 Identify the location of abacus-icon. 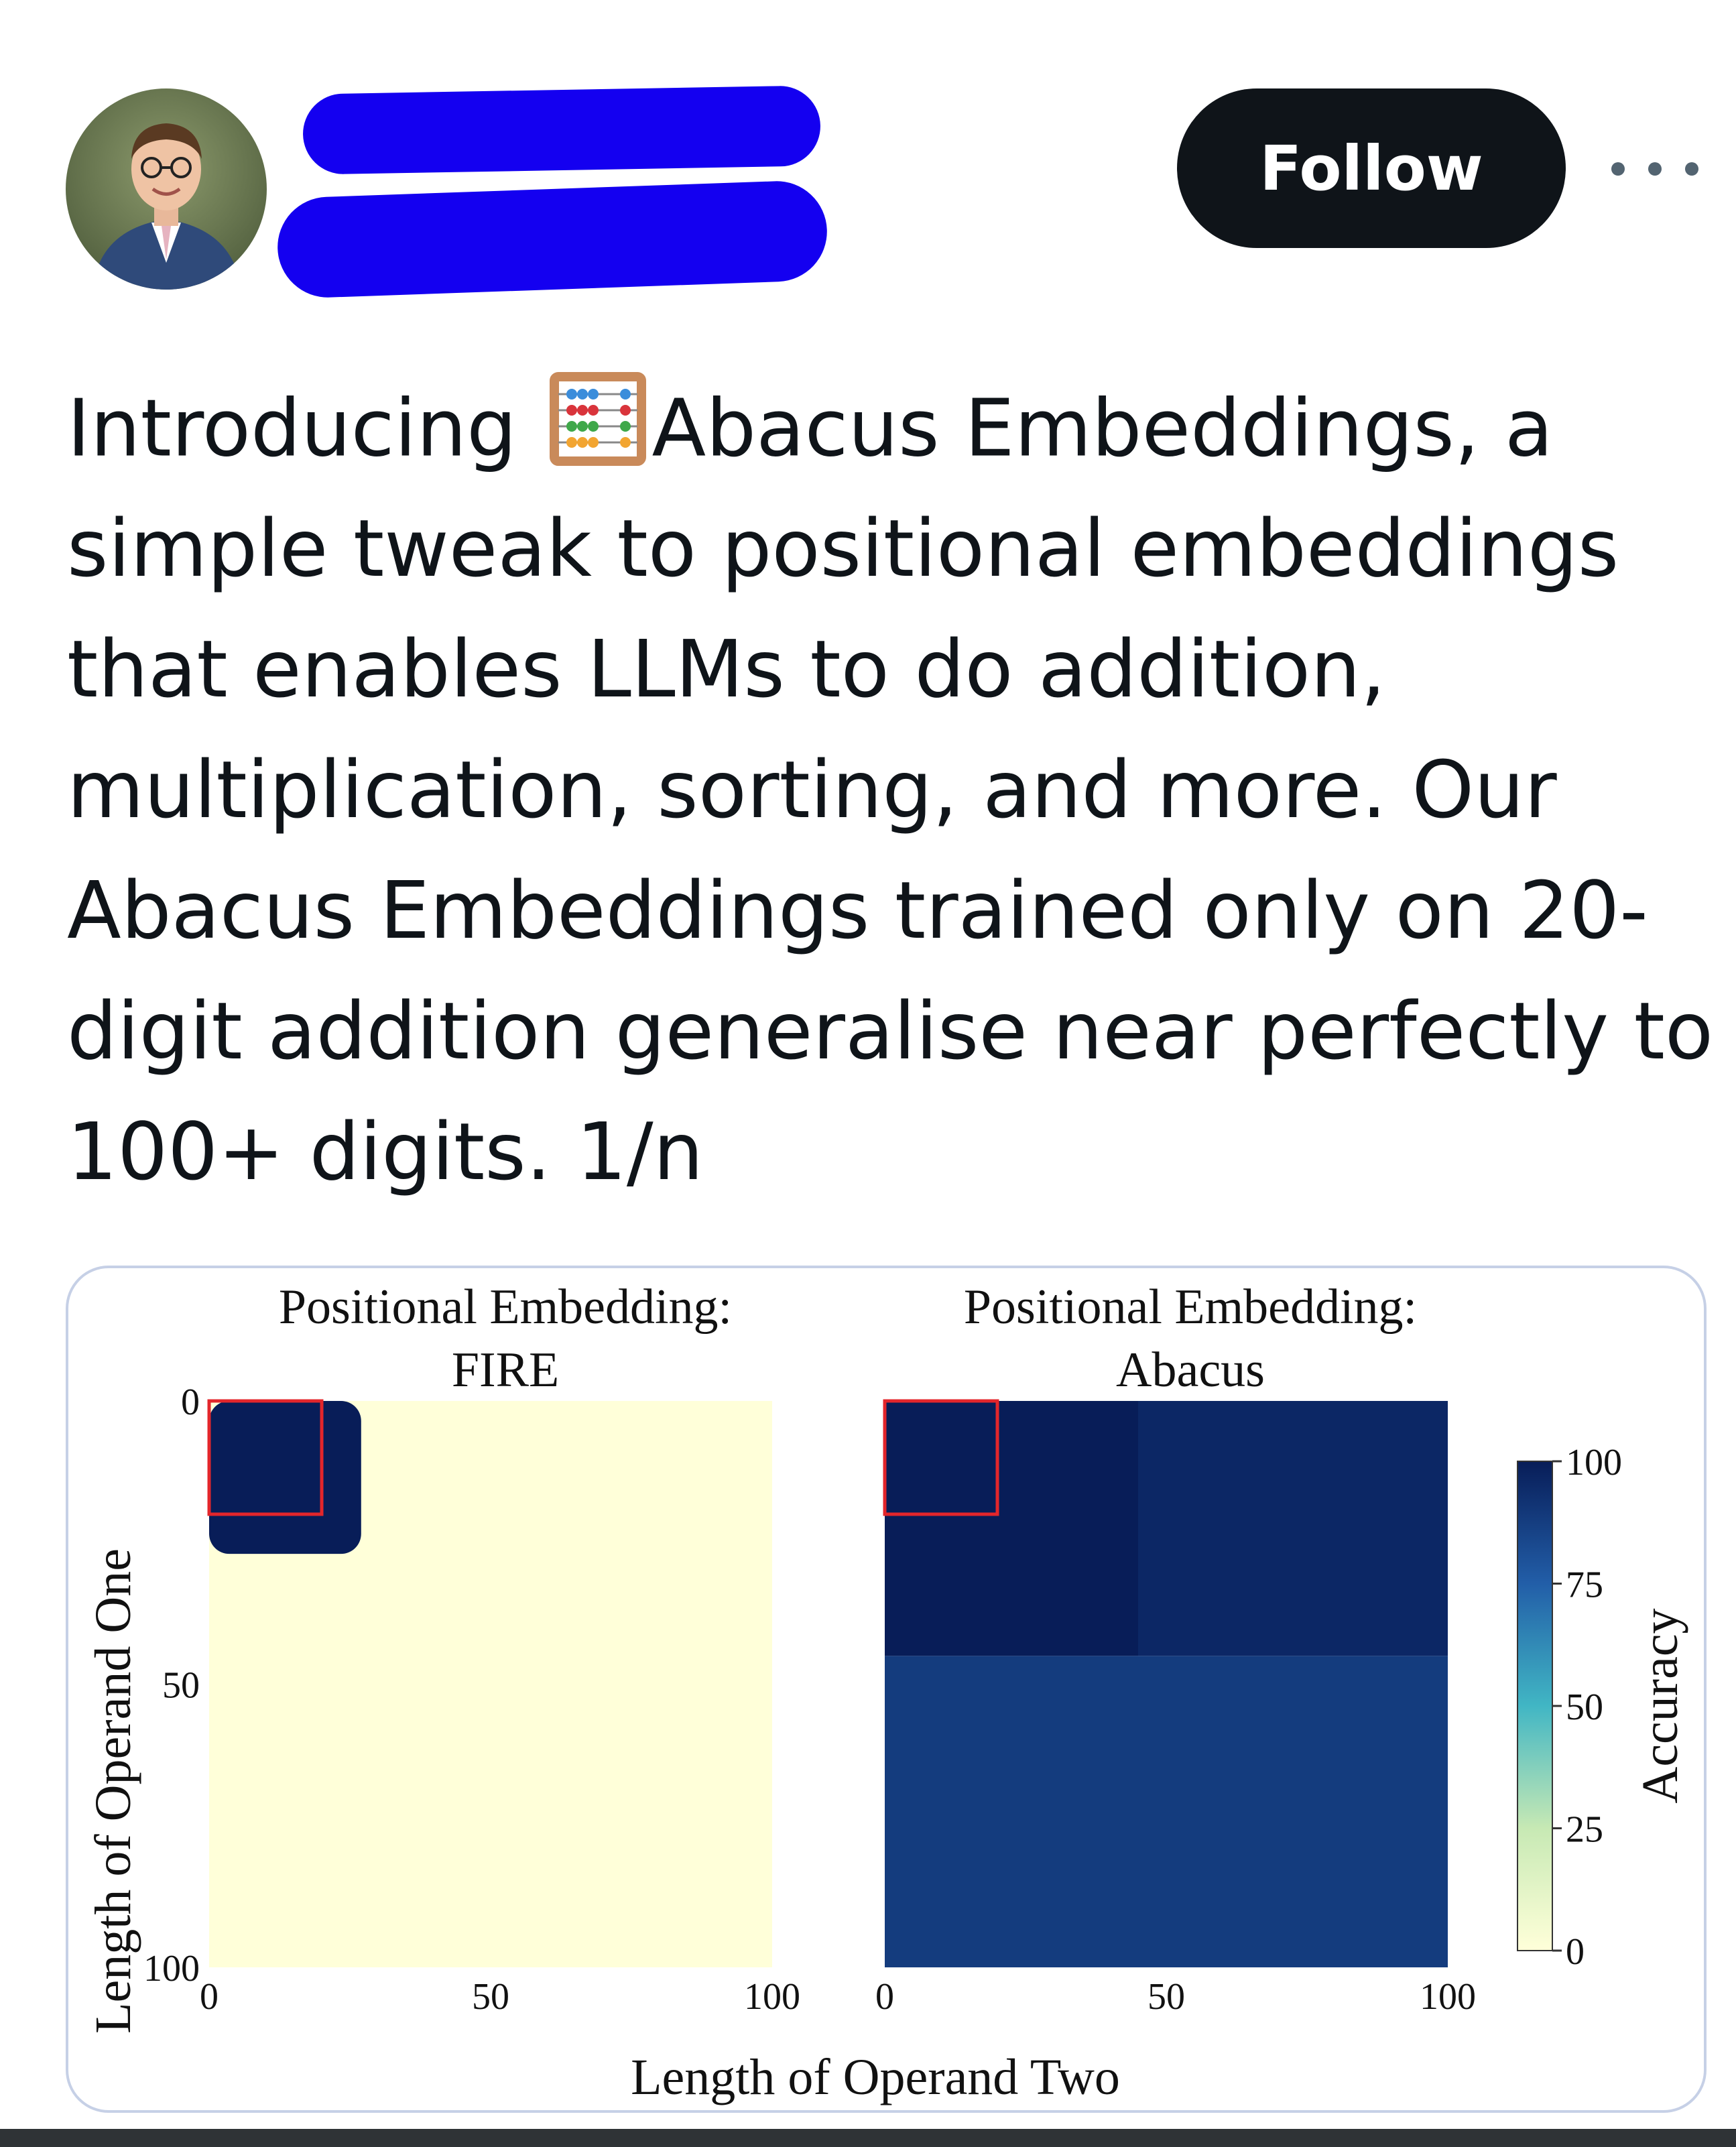
(598, 434).